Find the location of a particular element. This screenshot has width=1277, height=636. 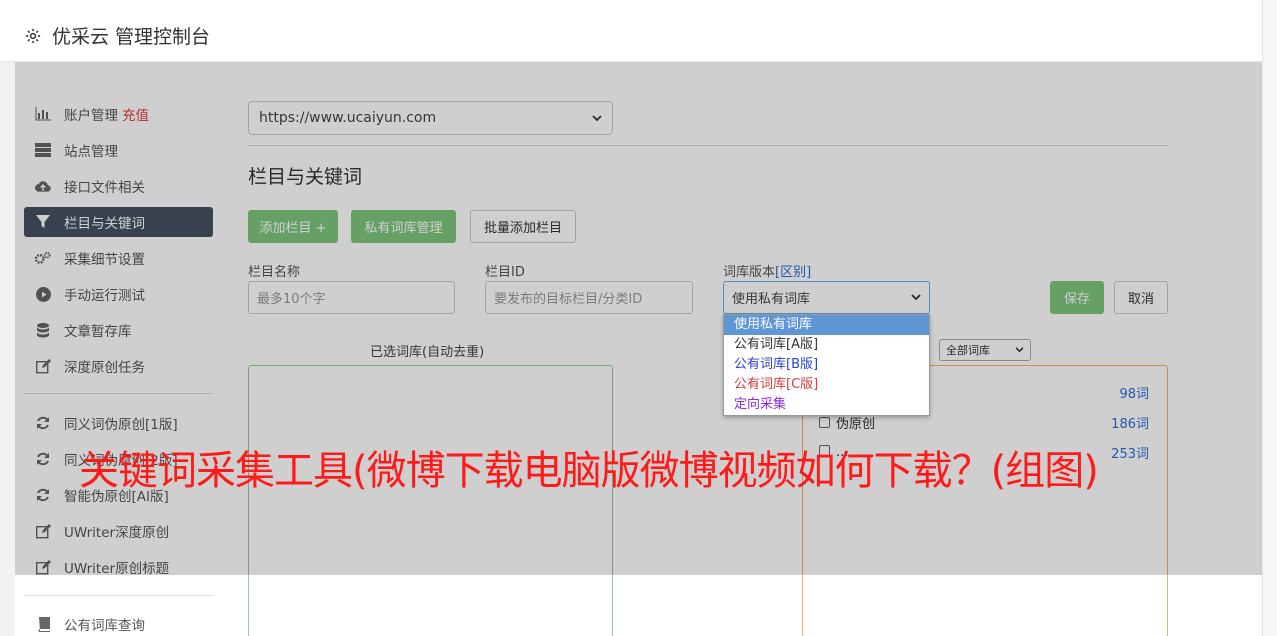

column-name-input: 最多10个字 is located at coordinates (351, 297).